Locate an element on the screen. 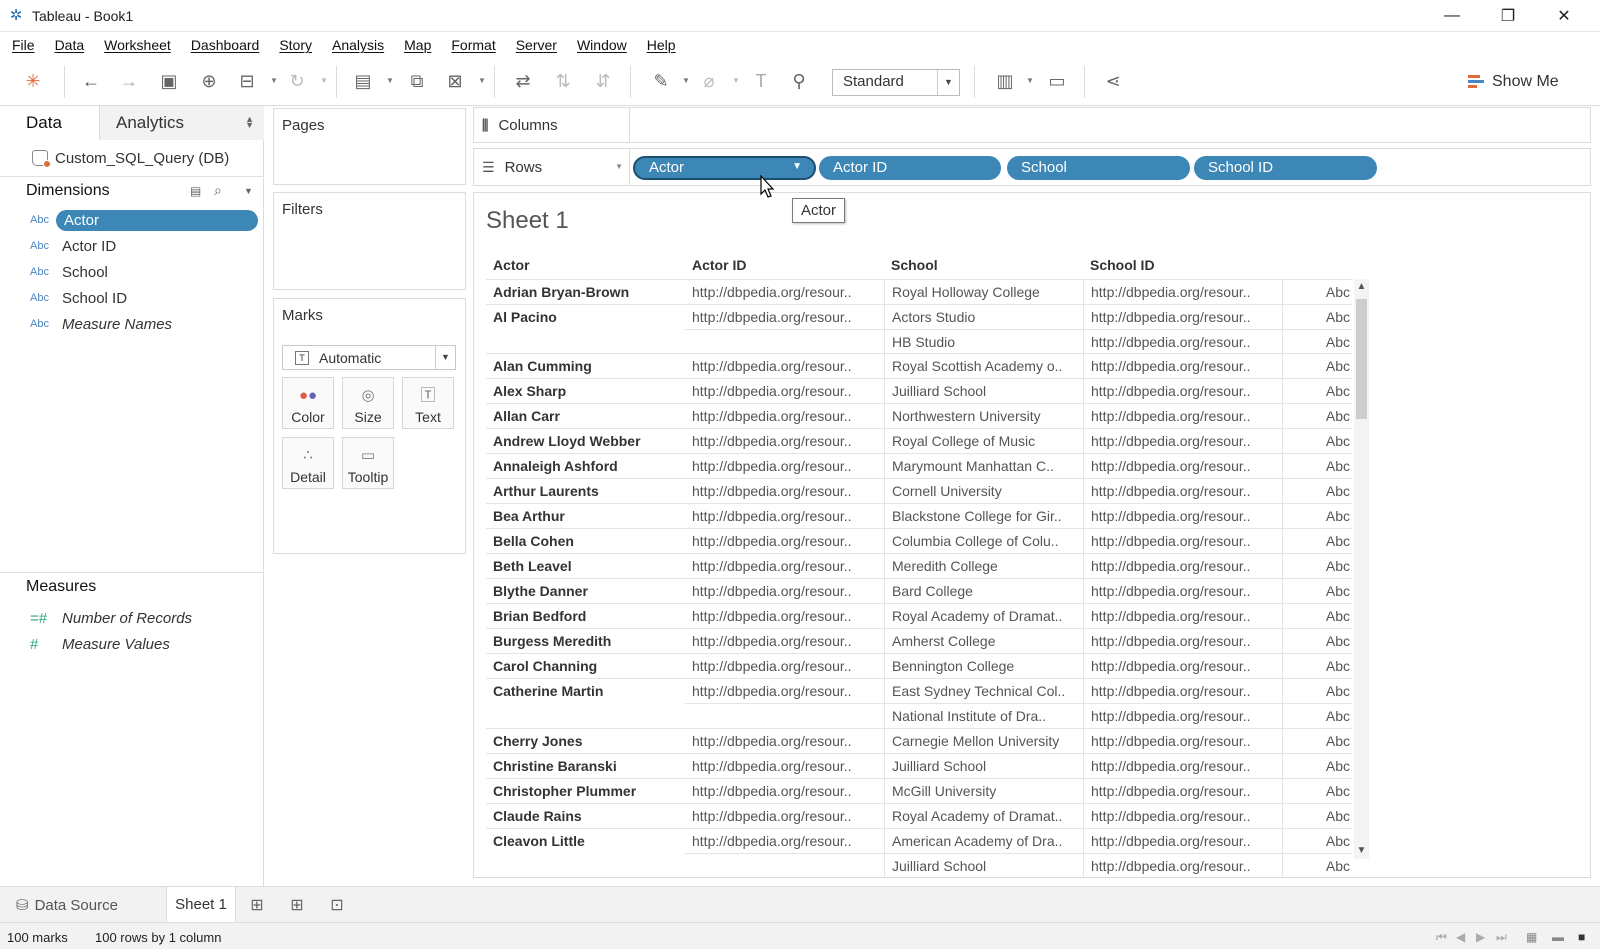 The image size is (1600, 949). actor-cell: Alan Cumming is located at coordinates (585, 365).